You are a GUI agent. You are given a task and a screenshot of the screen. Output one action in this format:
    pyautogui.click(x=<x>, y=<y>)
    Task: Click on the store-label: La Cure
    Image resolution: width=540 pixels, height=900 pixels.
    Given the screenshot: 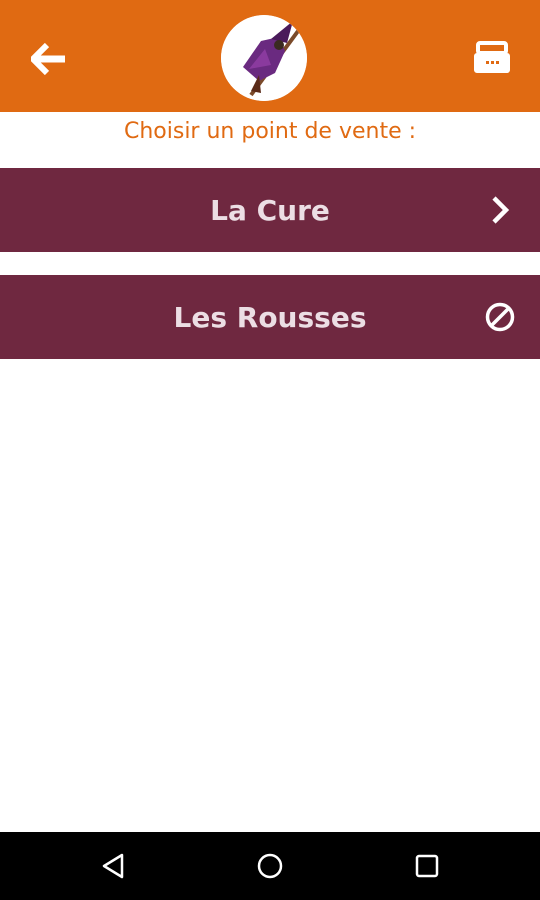 What is the action you would take?
    pyautogui.click(x=270, y=210)
    